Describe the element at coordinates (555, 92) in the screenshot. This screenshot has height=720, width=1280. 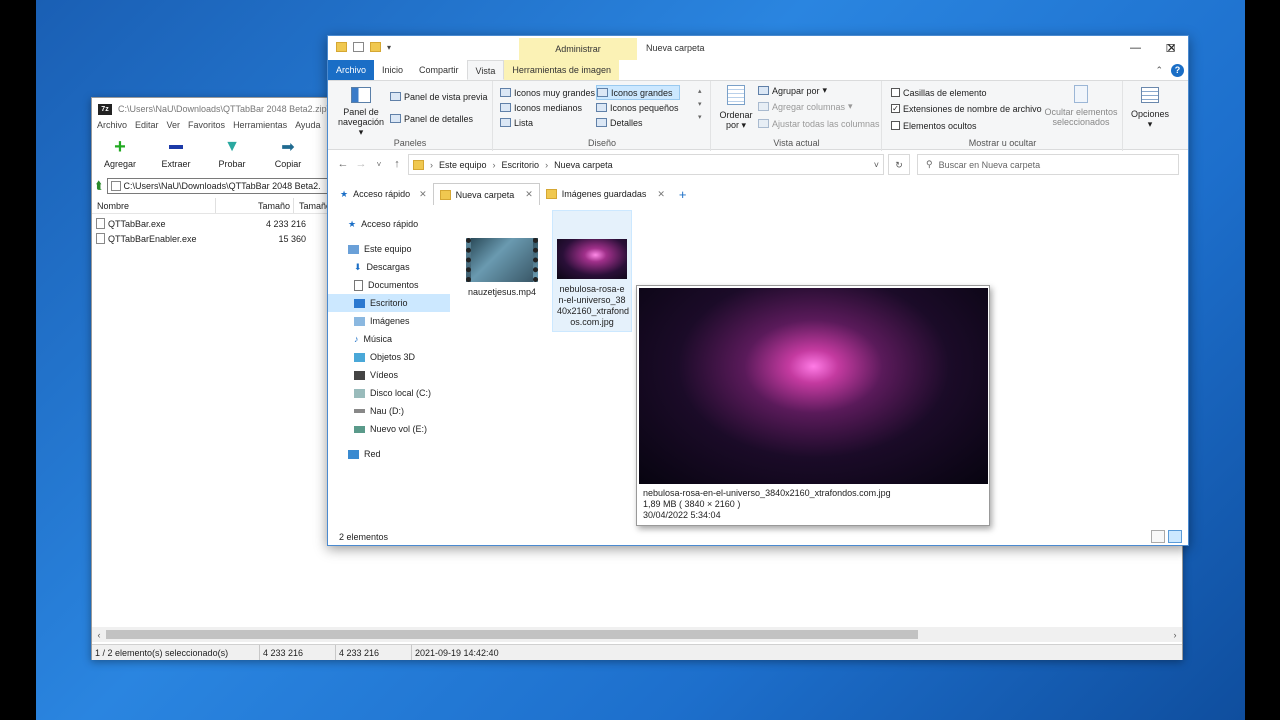
I see `layout-label: Iconos muy grandes` at that location.